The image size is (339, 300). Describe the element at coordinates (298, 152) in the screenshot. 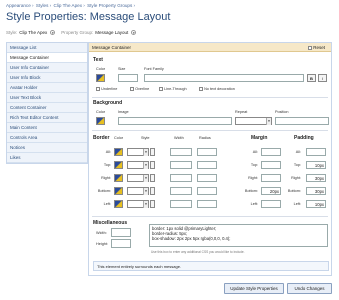

I see `padding-all-label: All:` at that location.